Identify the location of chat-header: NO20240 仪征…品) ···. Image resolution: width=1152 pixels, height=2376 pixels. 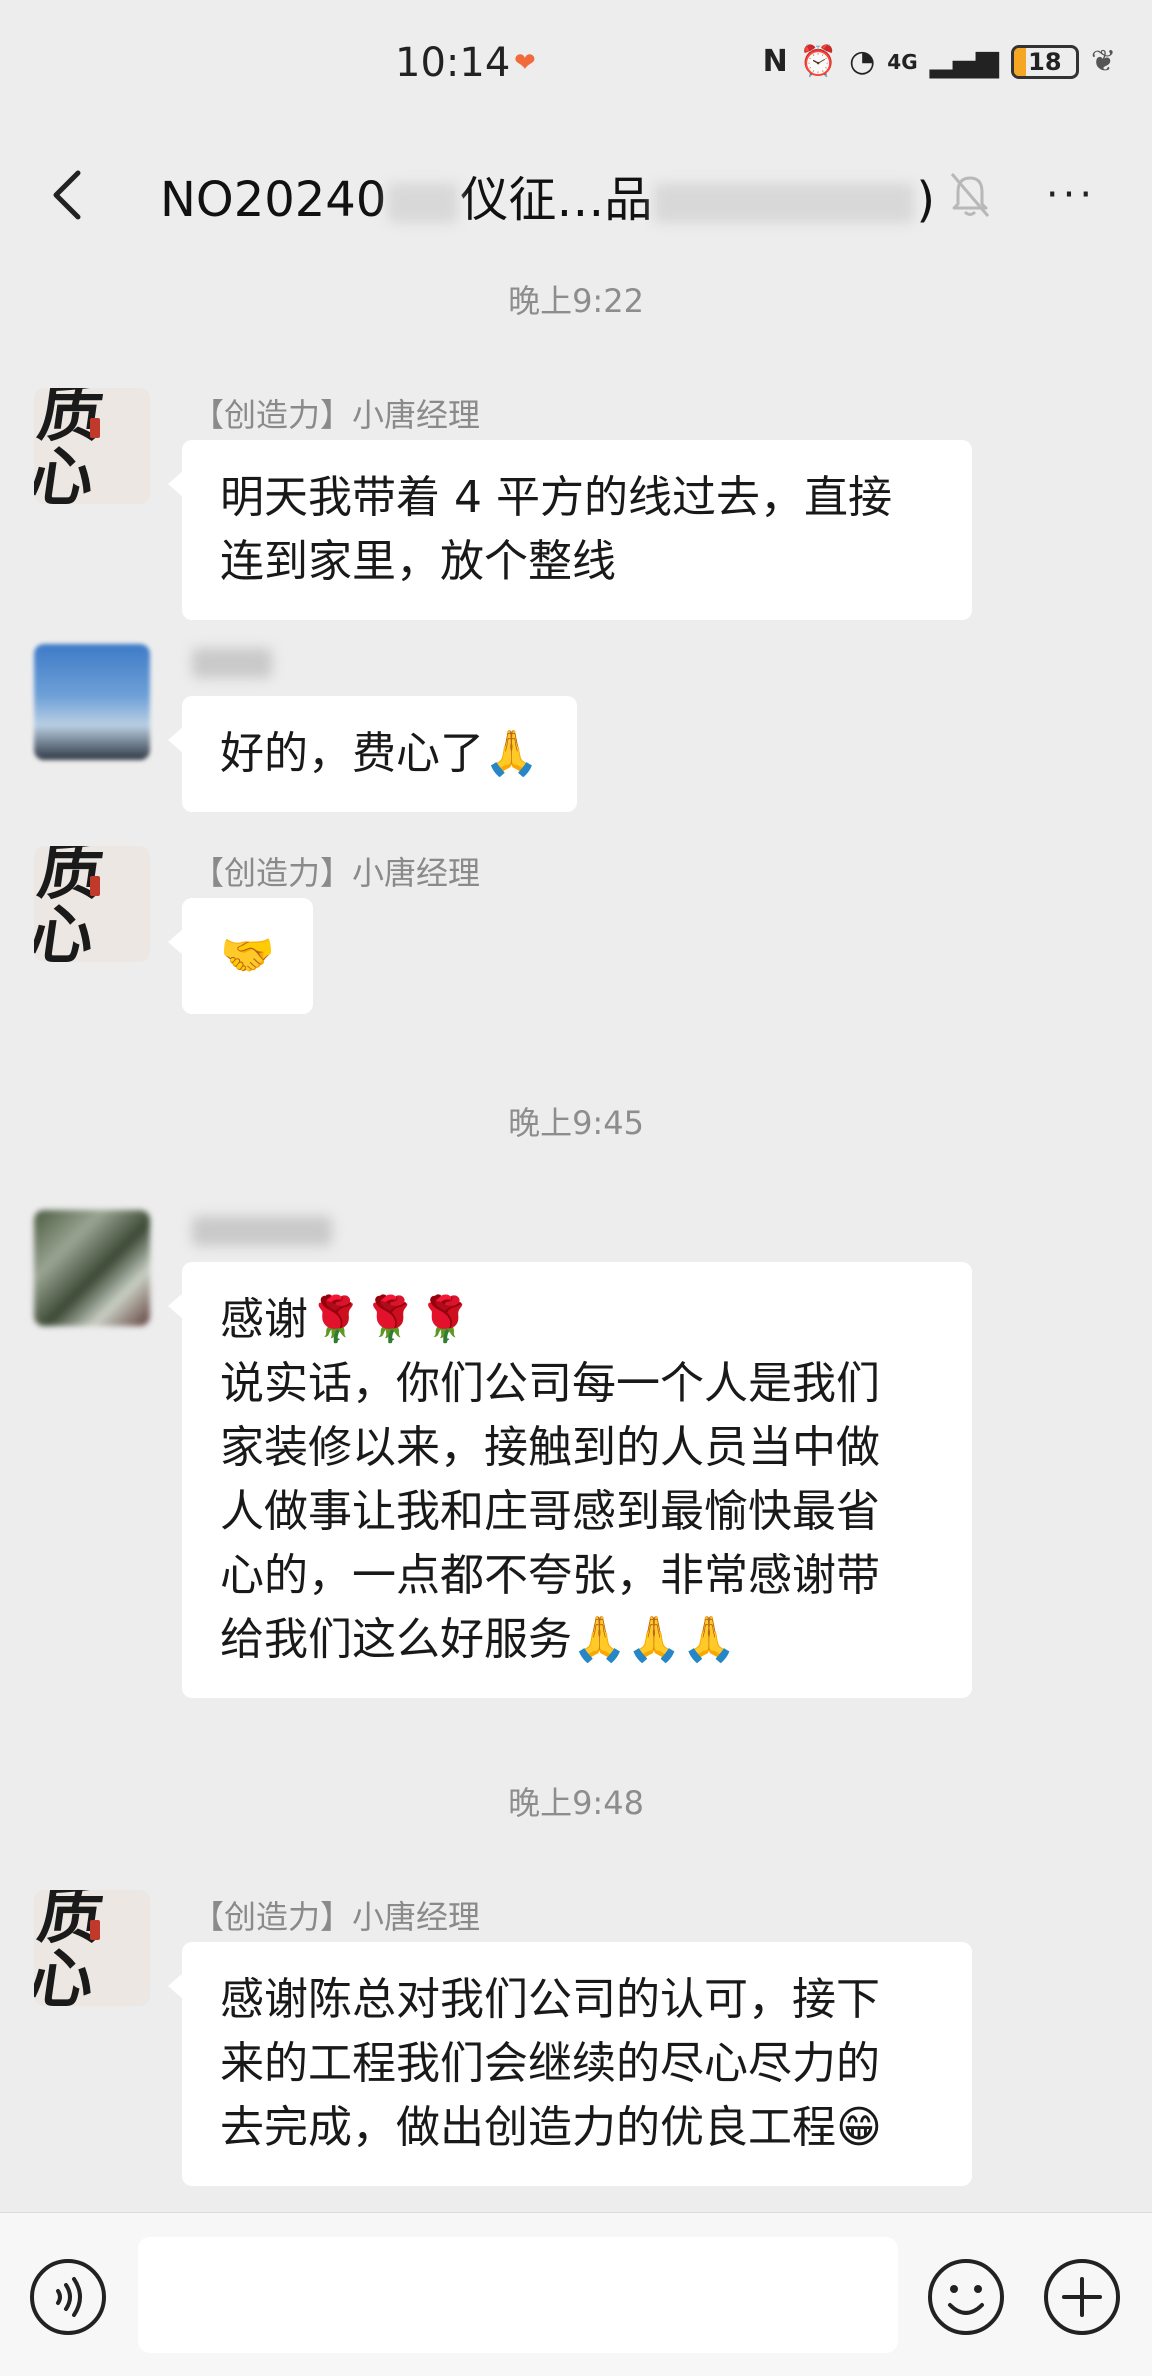
(576, 195).